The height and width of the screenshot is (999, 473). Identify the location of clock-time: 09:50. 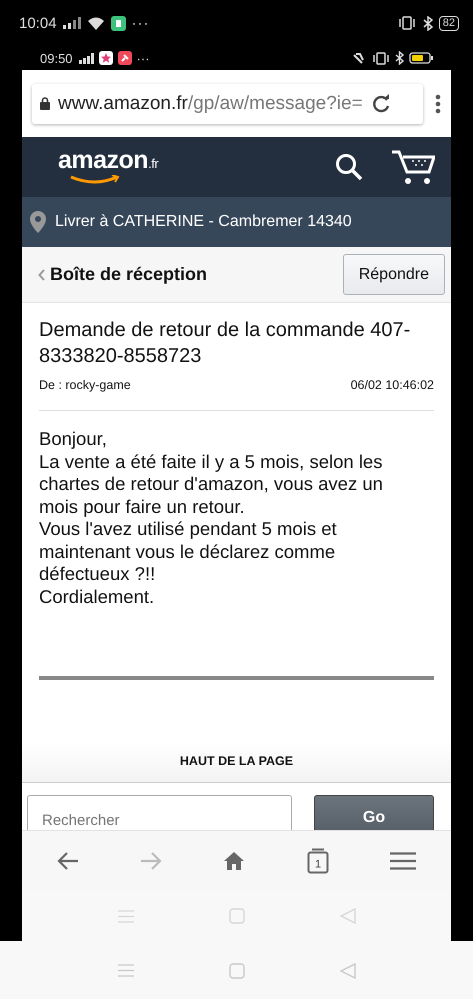
(56, 58).